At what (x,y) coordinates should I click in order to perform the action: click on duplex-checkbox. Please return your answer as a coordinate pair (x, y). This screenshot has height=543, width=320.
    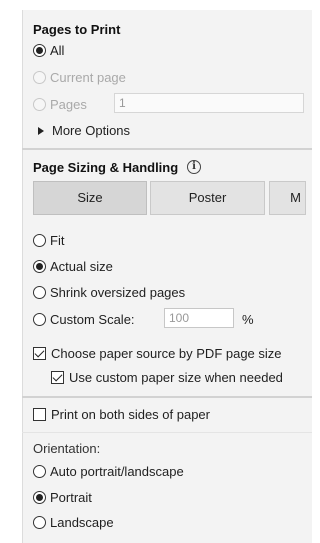
    Looking at the image, I should click on (39, 414).